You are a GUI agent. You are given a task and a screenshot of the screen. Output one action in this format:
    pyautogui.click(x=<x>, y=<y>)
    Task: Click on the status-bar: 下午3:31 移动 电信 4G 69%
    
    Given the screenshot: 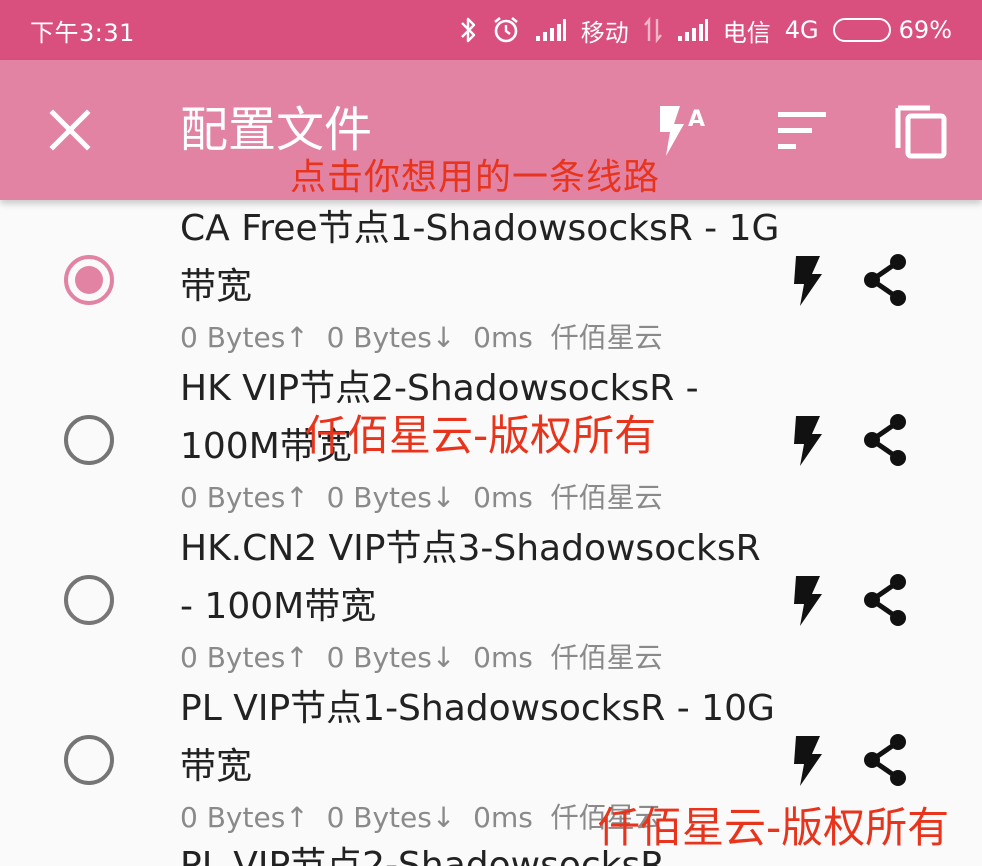 What is the action you would take?
    pyautogui.click(x=491, y=30)
    